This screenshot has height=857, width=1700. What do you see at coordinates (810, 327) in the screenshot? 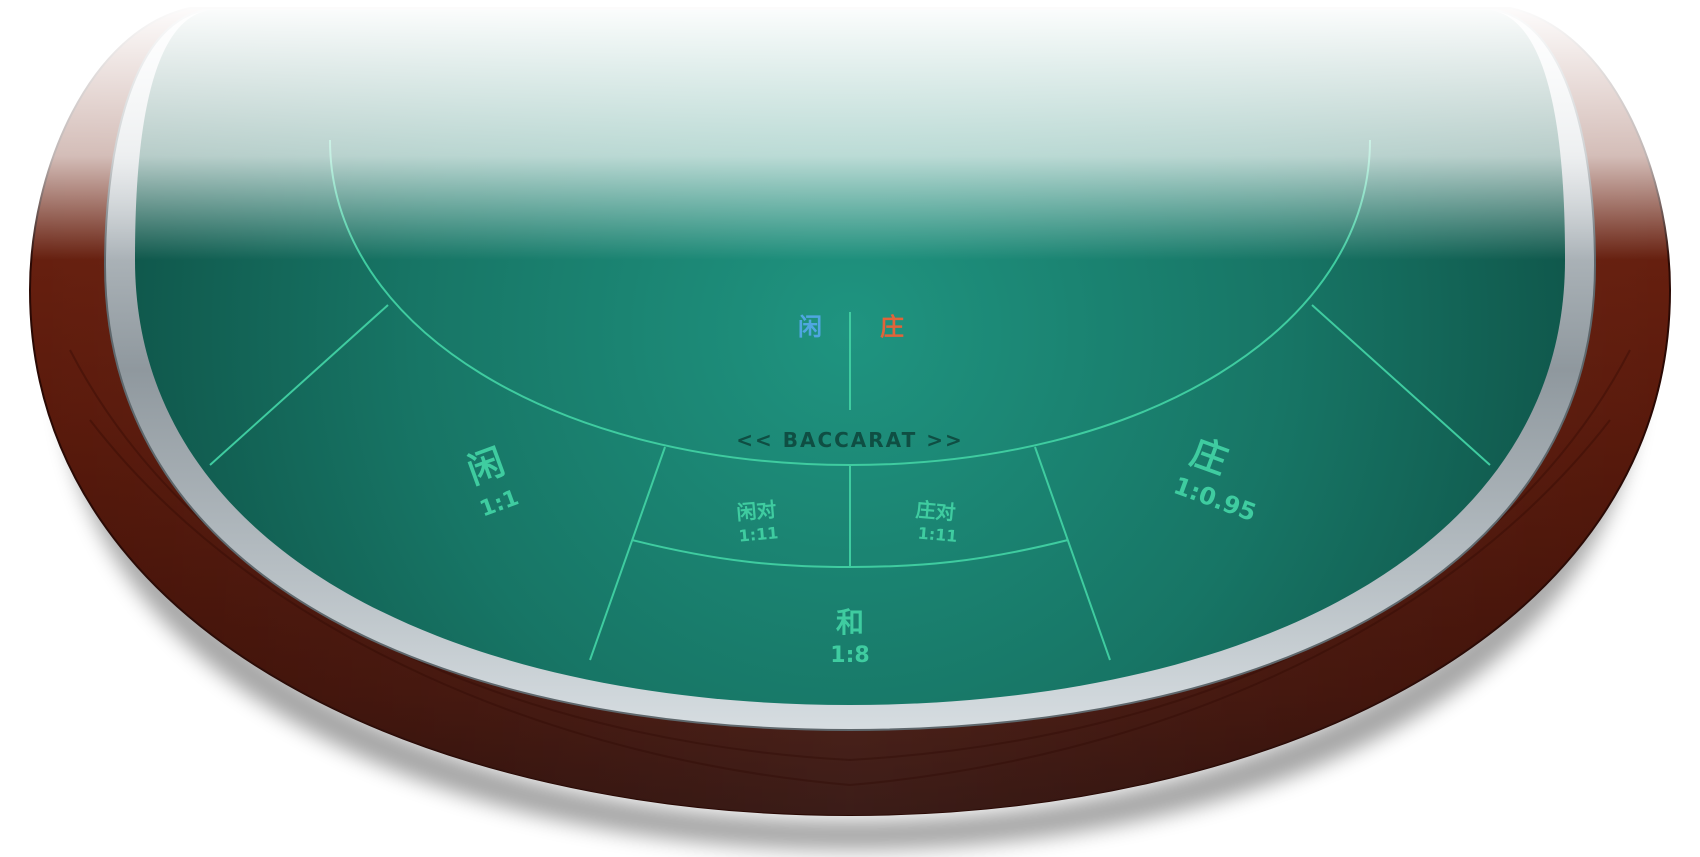
I see `scoreboard-player-label: 闲` at bounding box center [810, 327].